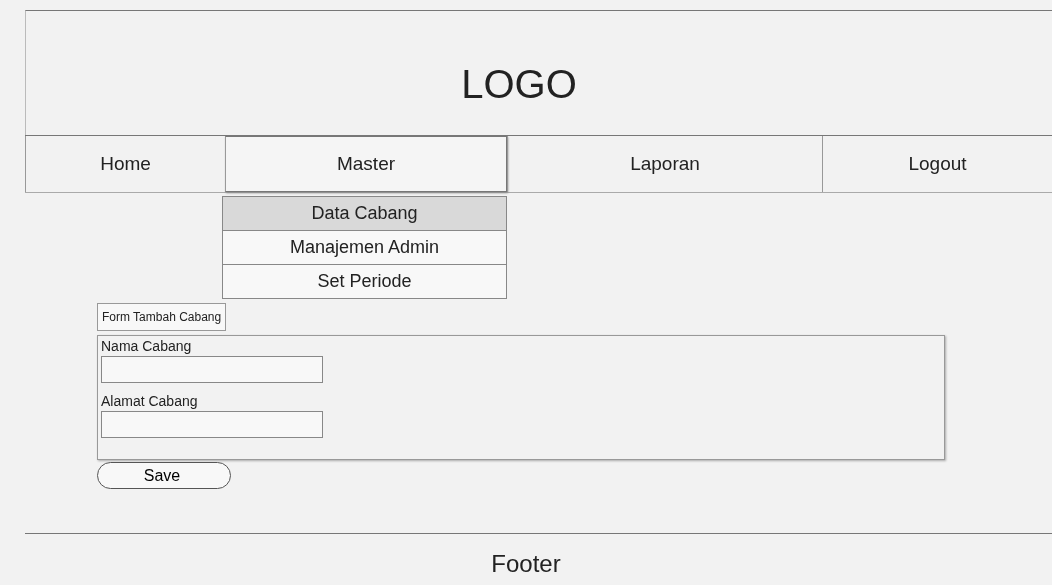  Describe the element at coordinates (364, 247) in the screenshot. I see `menu-item: Manajemen Admin` at that location.